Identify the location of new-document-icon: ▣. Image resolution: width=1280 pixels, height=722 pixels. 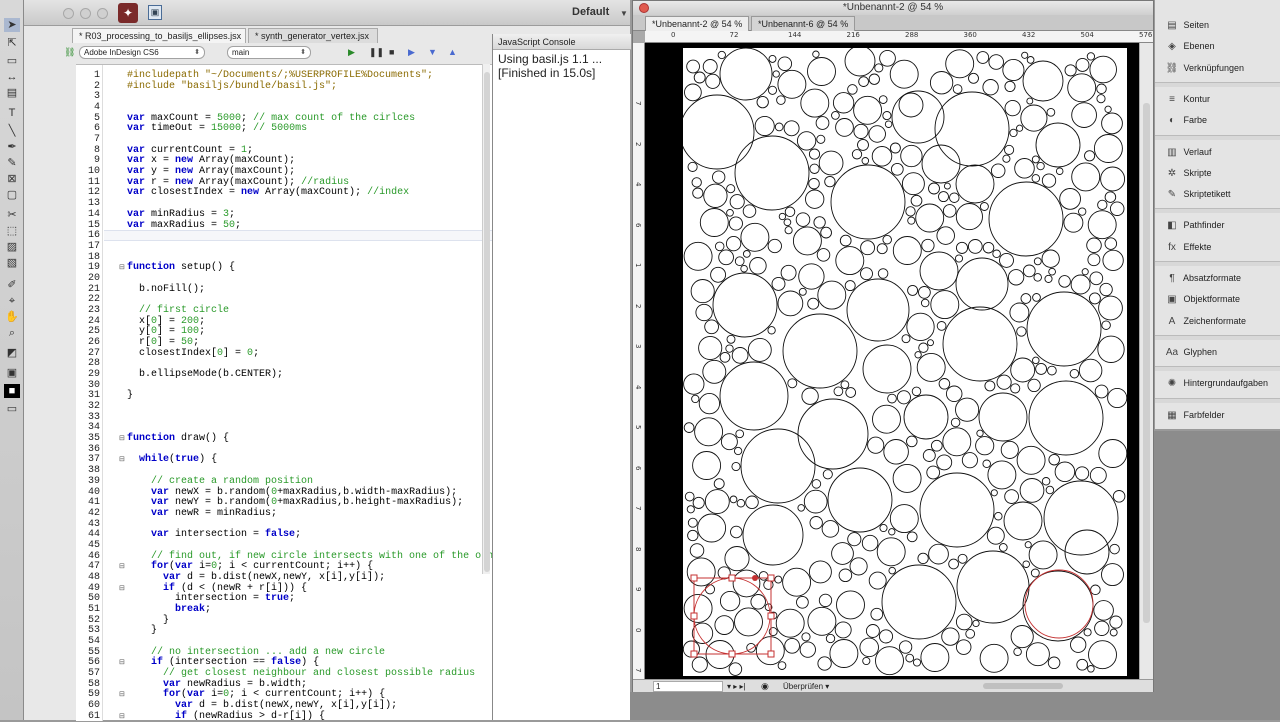
(155, 12).